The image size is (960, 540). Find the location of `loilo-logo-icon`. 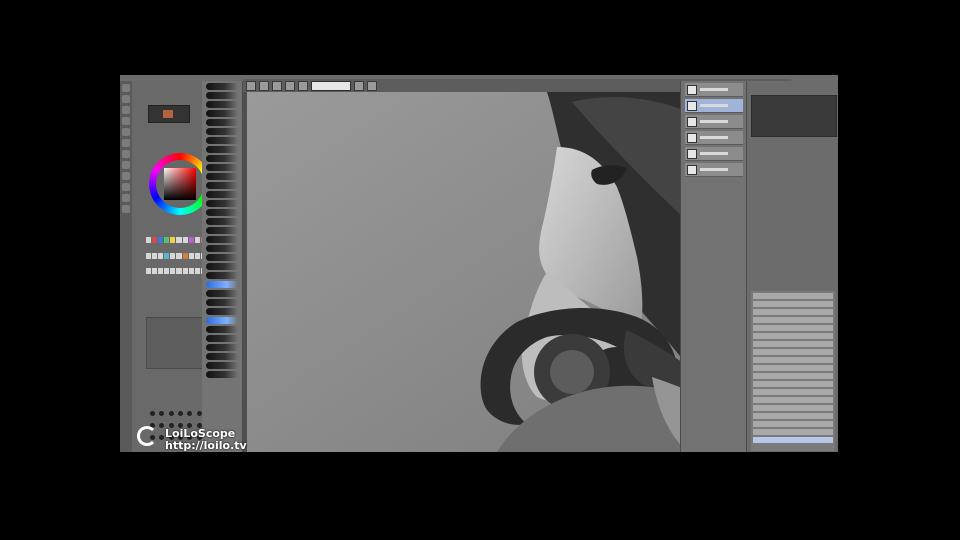

loilo-logo-icon is located at coordinates (147, 436).